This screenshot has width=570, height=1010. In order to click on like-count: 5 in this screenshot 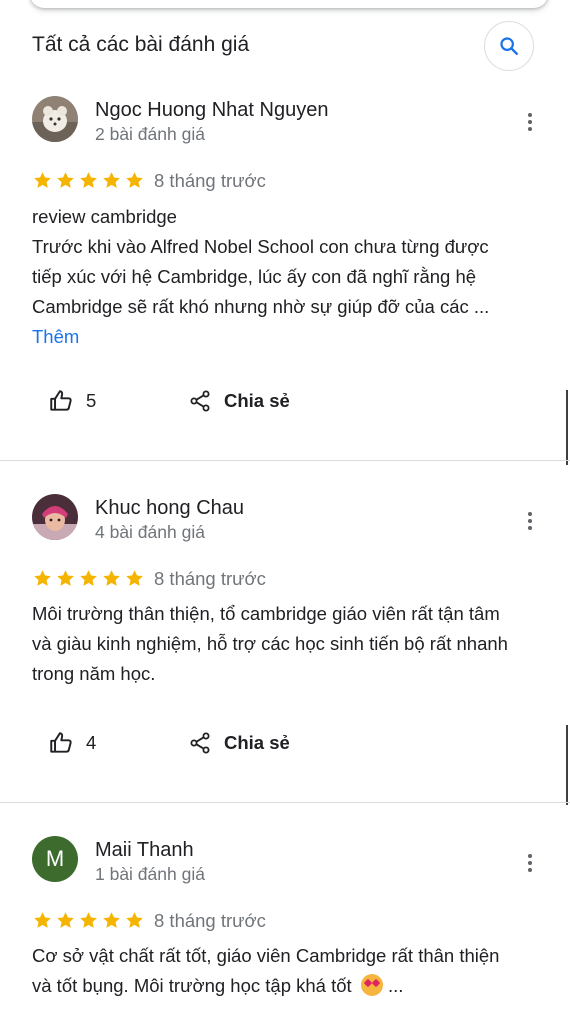, I will do `click(91, 400)`.